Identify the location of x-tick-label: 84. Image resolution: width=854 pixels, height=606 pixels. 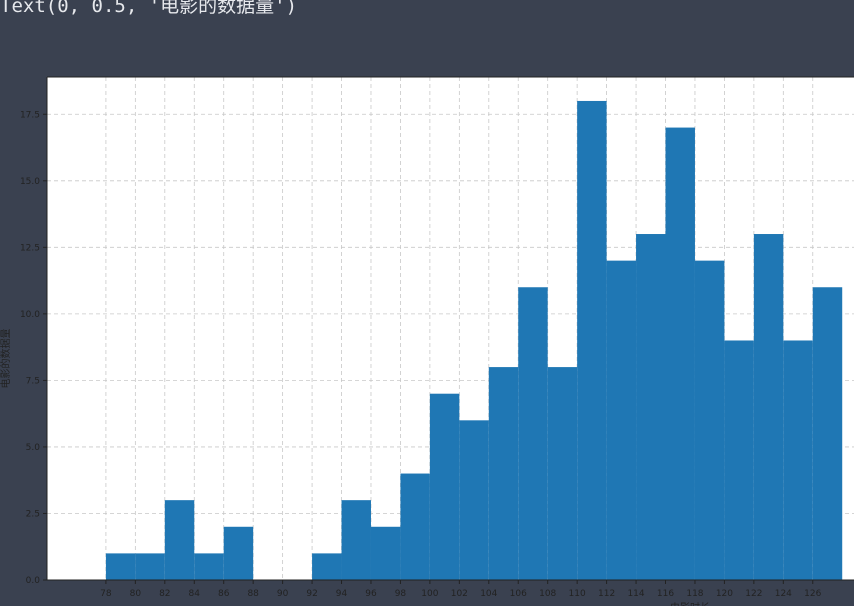
(195, 594).